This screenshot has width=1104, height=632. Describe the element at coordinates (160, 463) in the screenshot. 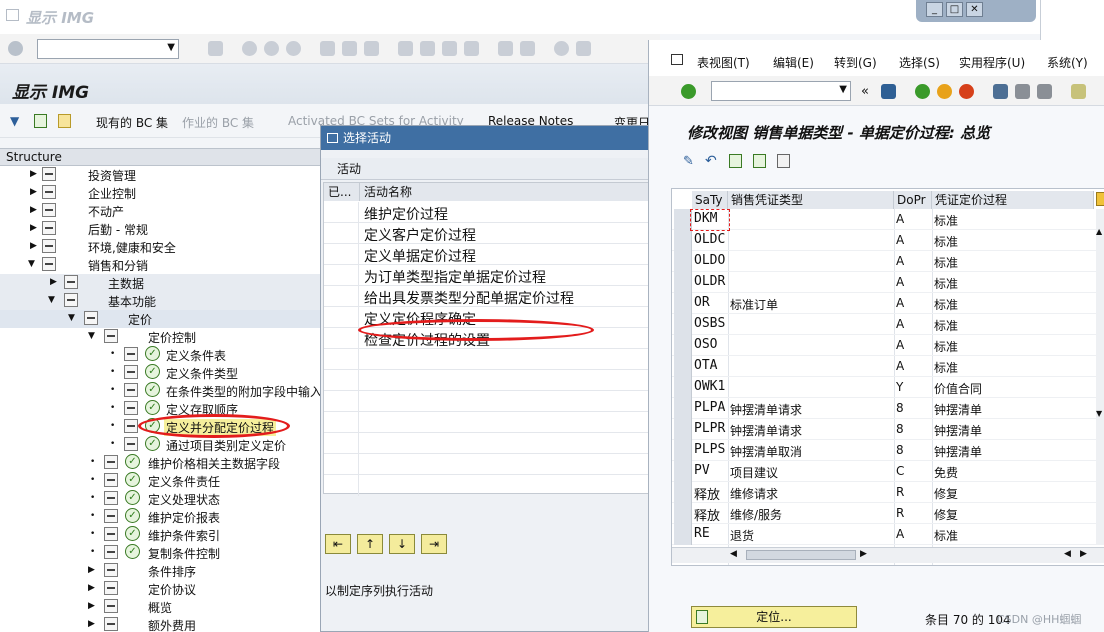

I see `tree-node: • ✓ 维护价格相关主数据字段` at that location.